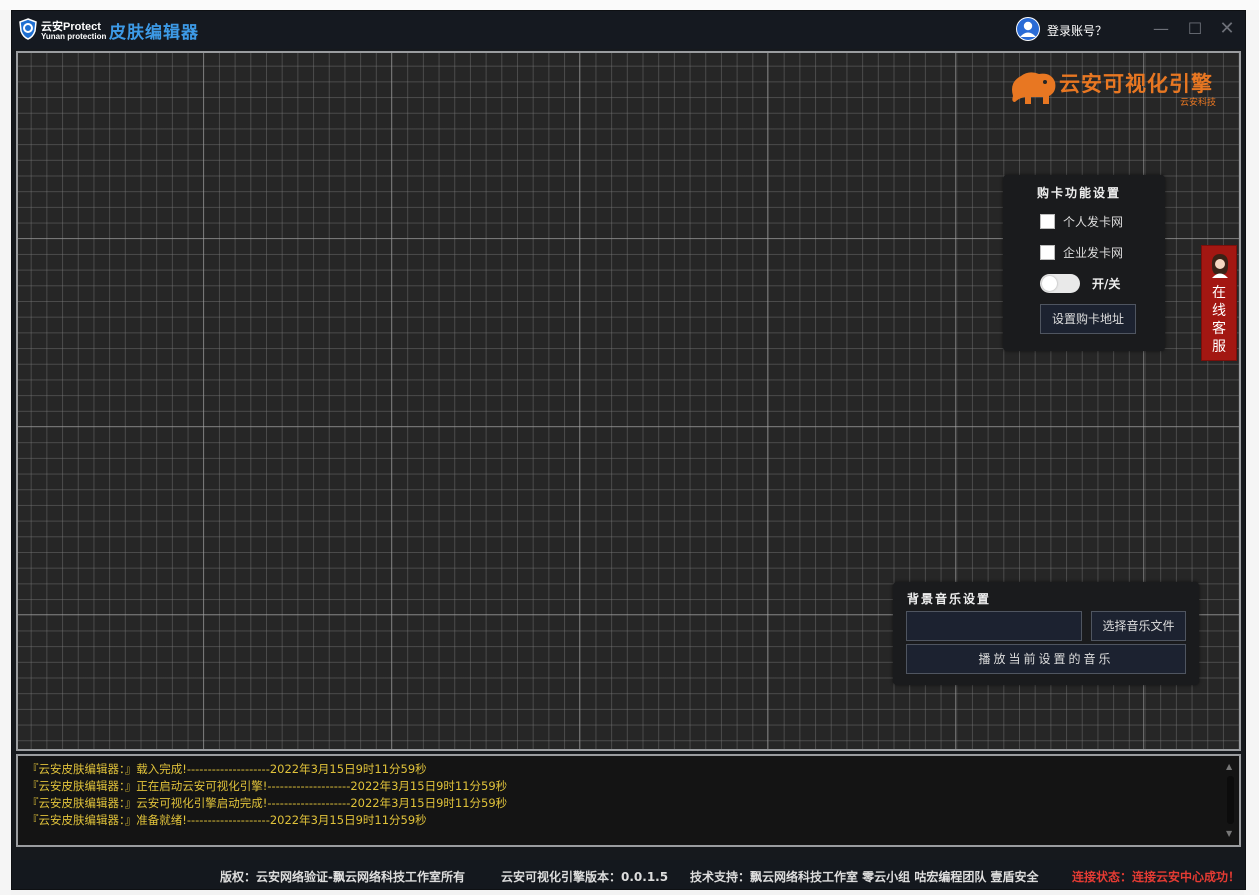 This screenshot has height=895, width=1259. I want to click on set-card-url-button: 设置购卡地址, so click(1088, 319).